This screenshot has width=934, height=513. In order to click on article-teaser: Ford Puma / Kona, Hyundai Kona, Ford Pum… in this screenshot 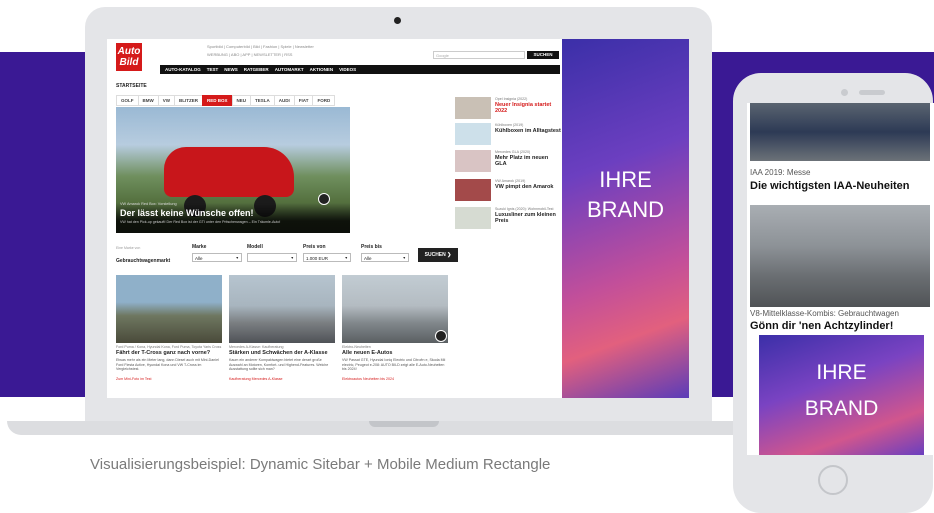, I will do `click(169, 330)`.